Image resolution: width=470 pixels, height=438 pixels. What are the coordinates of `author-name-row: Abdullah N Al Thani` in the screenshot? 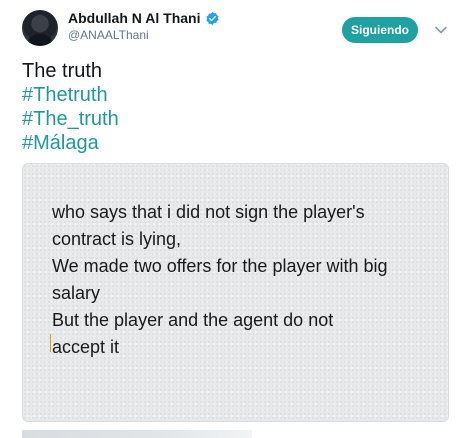 It's located at (144, 18).